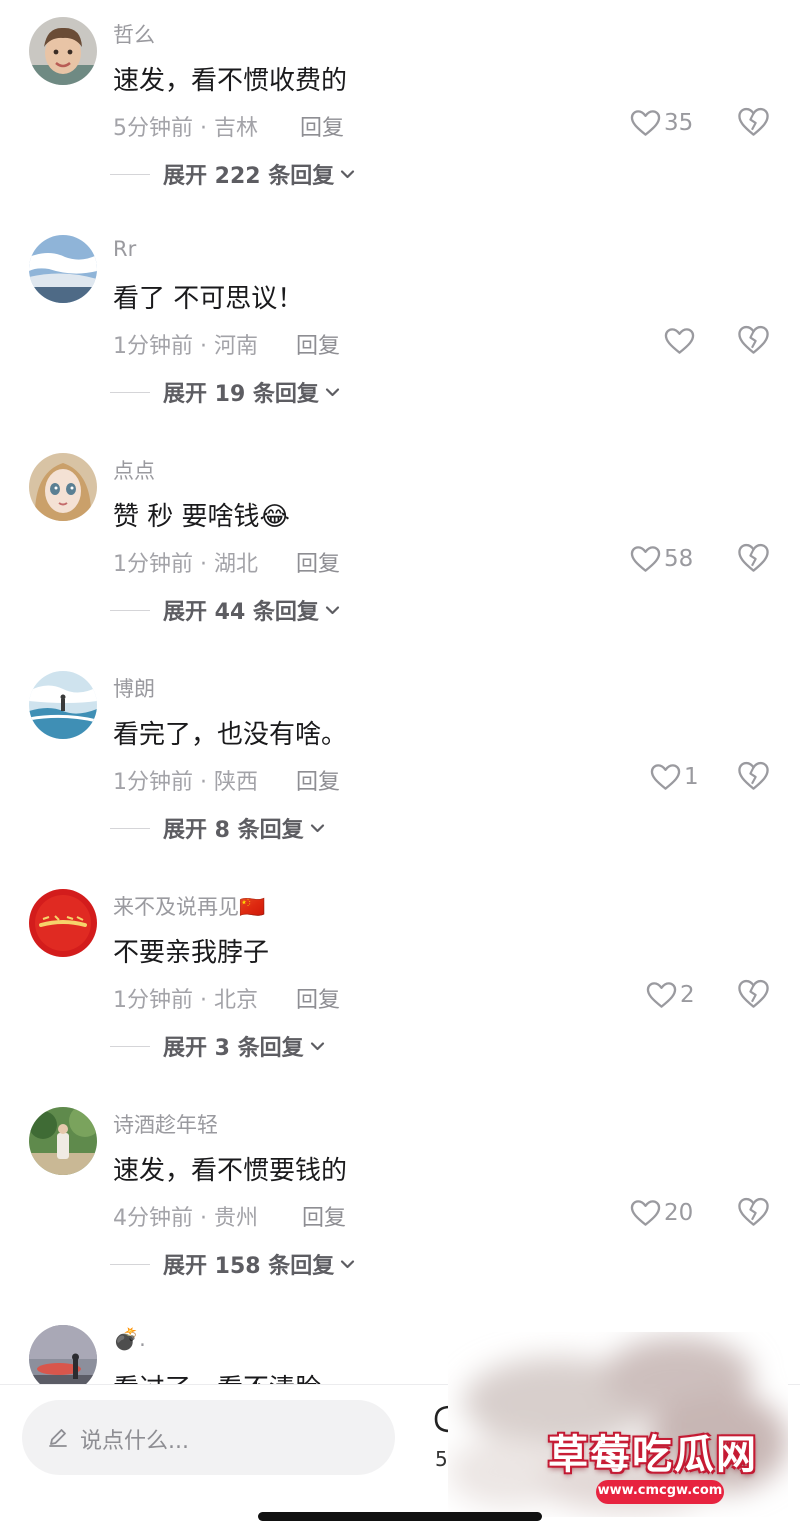 The height and width of the screenshot is (1537, 800). Describe the element at coordinates (185, 1218) in the screenshot. I see `comment-time-location: 4分钟前 · 贵州` at that location.